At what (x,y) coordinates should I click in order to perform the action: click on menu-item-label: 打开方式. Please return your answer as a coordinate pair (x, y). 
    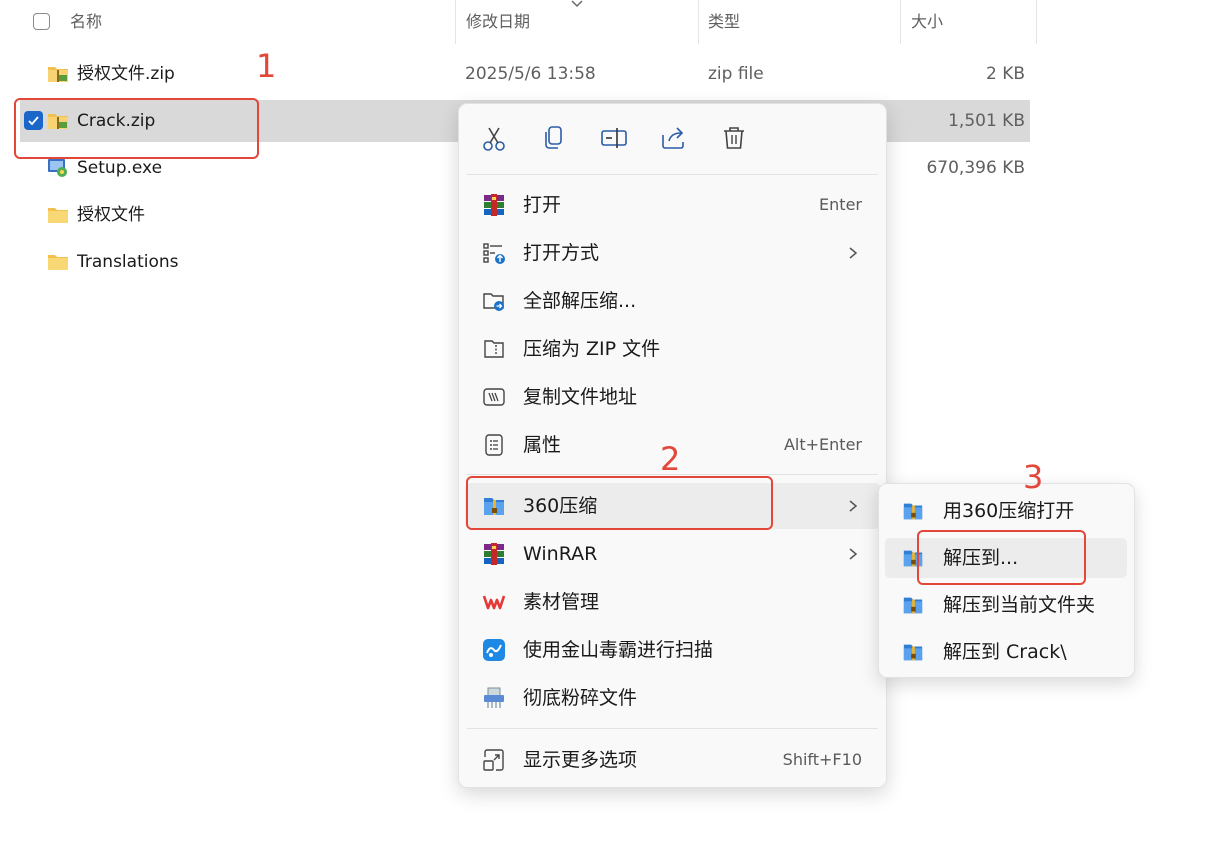
    Looking at the image, I should click on (561, 253).